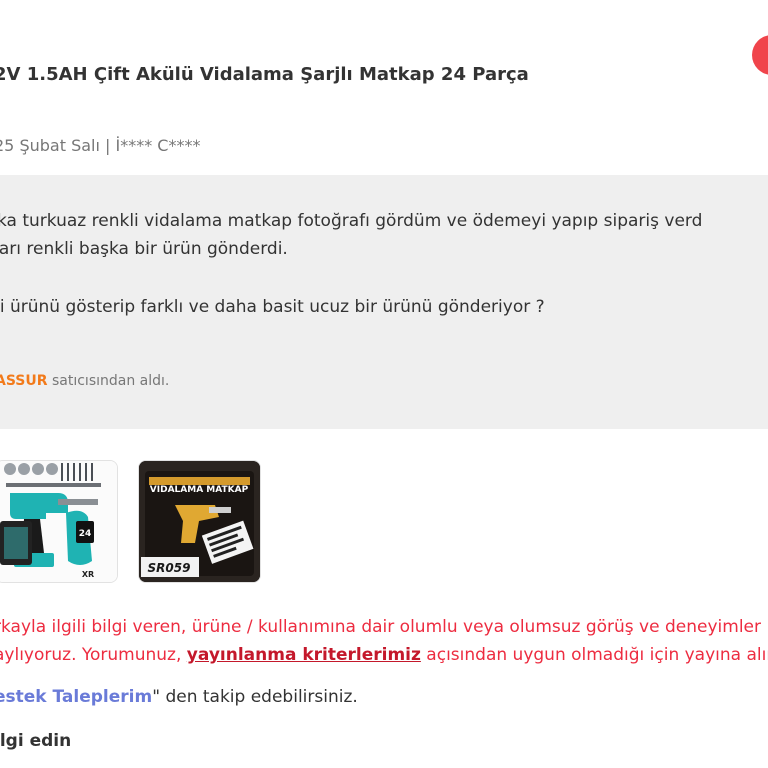 Image resolution: width=768 pixels, height=768 pixels. I want to click on seller-info: ASSUR satıcısından aldı., so click(84, 381).